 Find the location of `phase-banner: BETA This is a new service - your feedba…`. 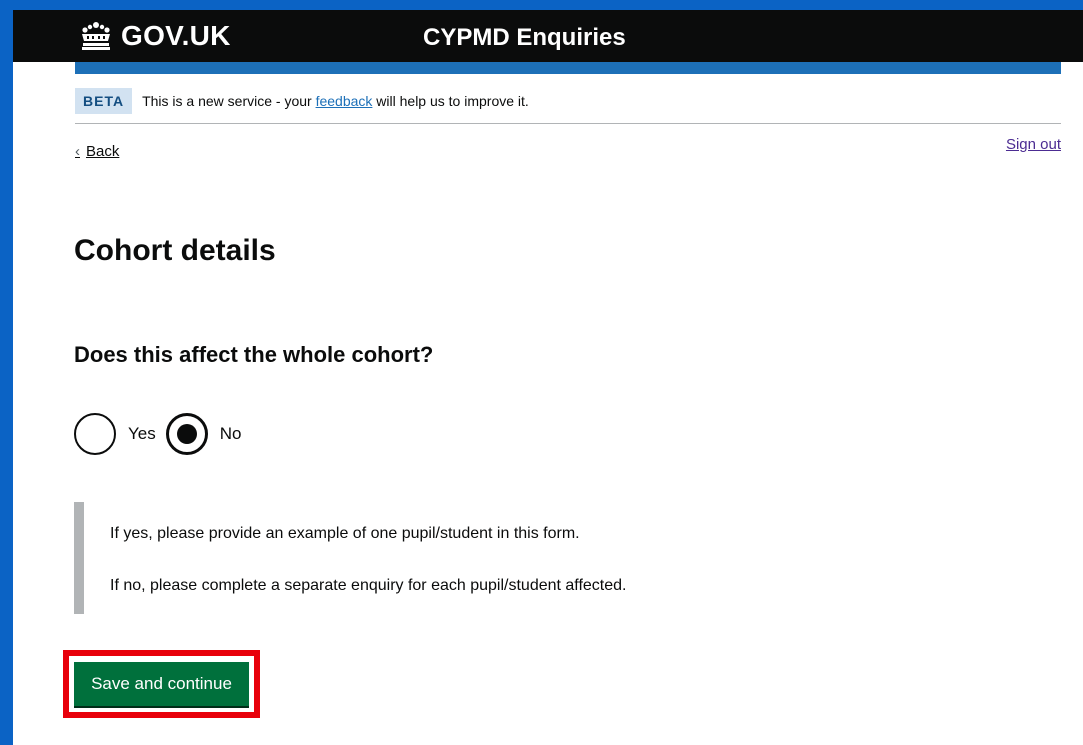

phase-banner: BETA This is a new service - your feedba… is located at coordinates (568, 106).